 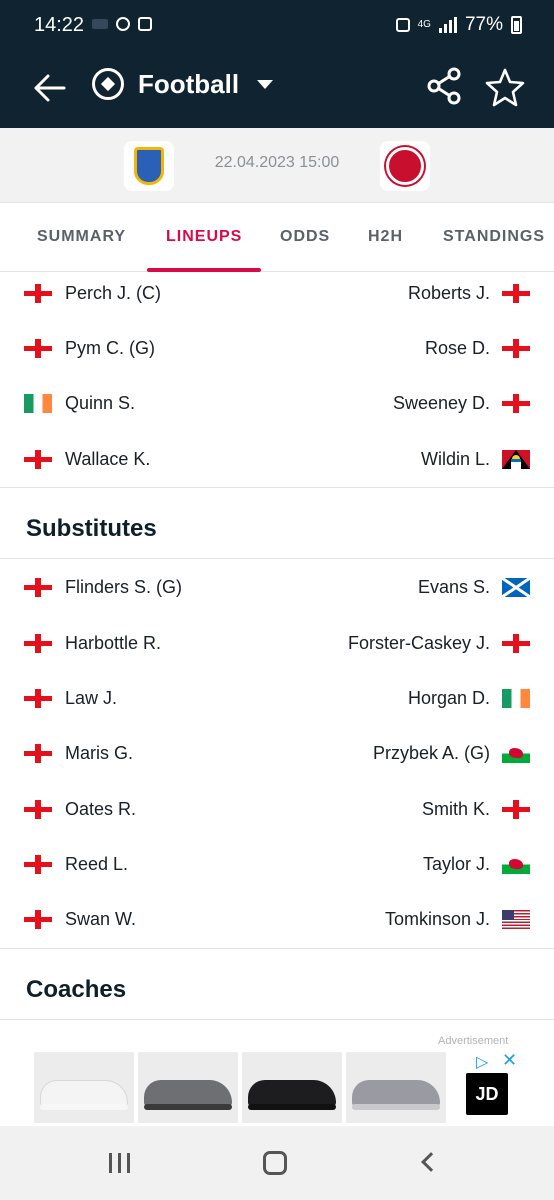 I want to click on away-player: Wildin L., so click(x=475, y=459).